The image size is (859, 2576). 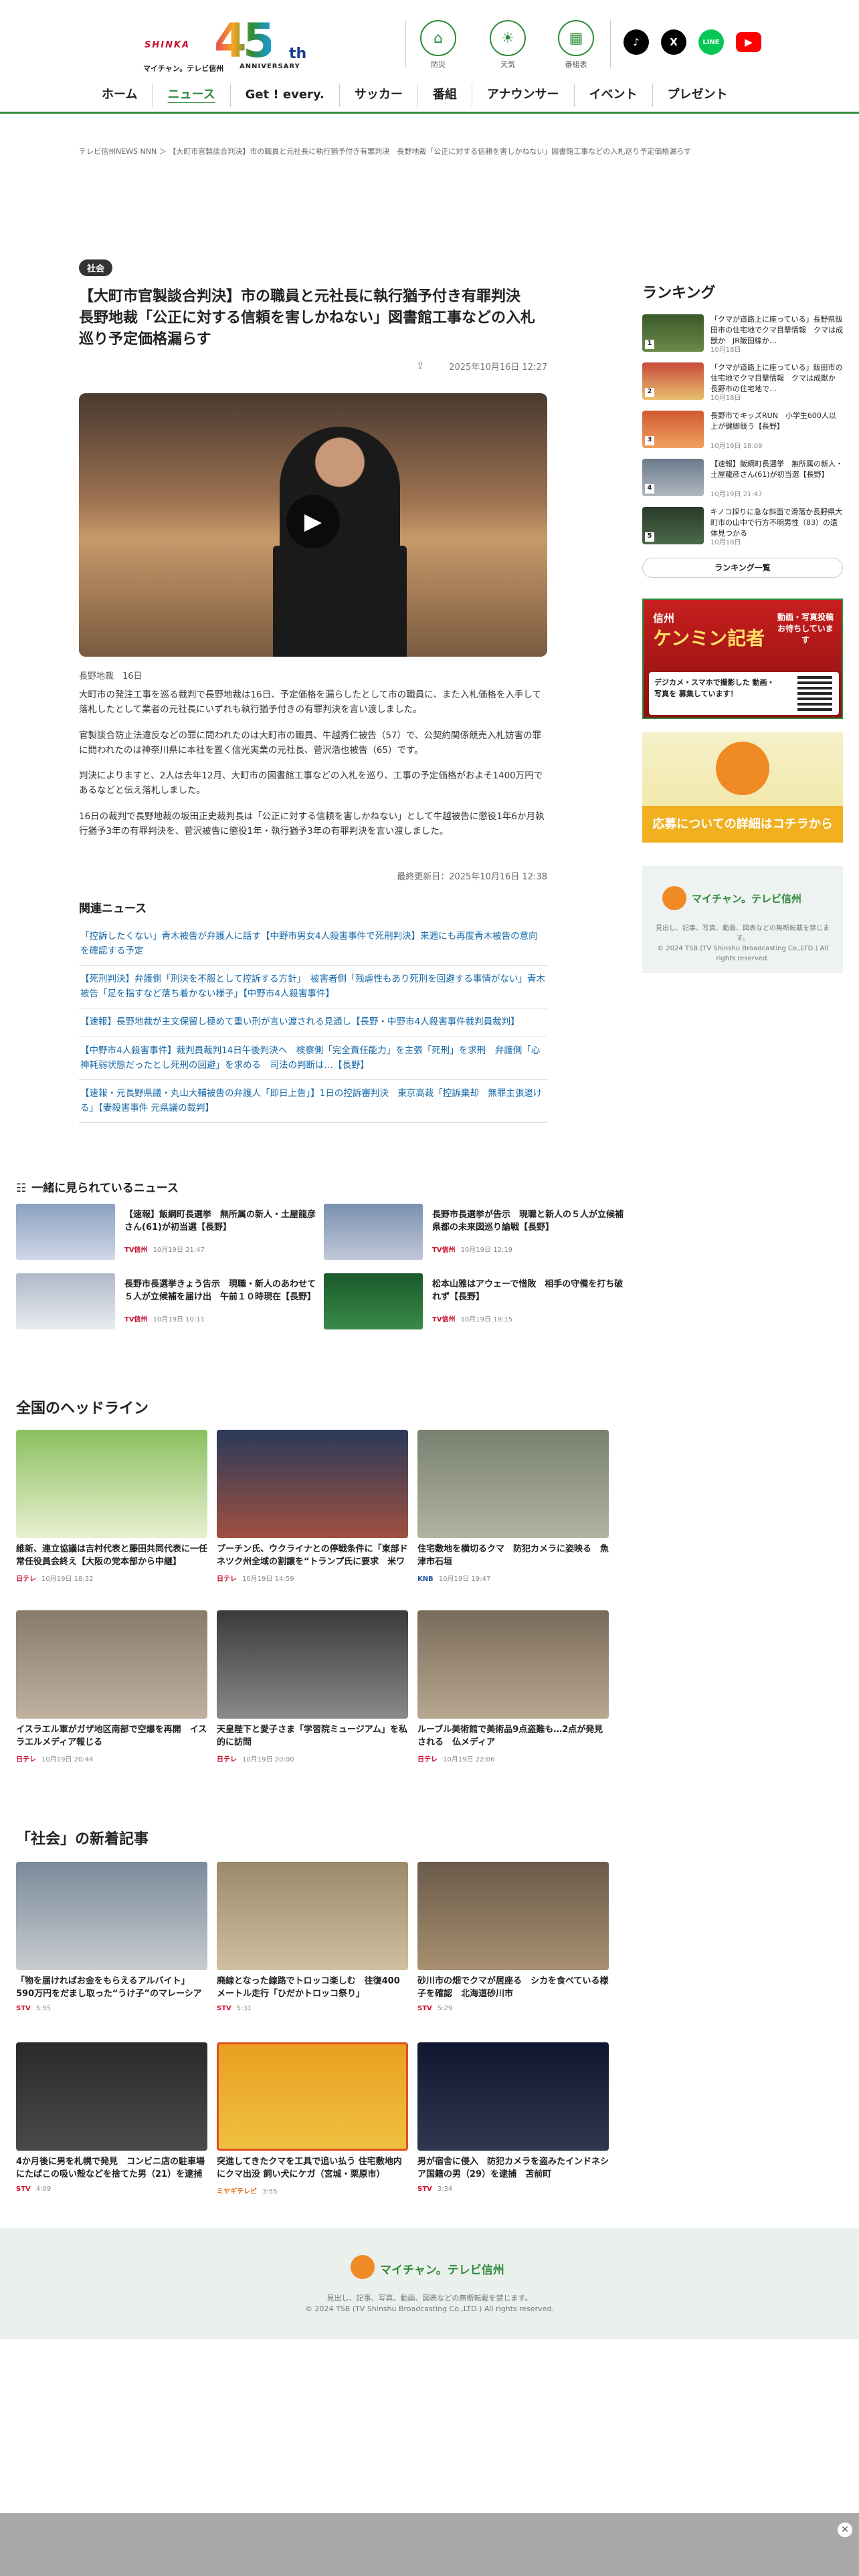 What do you see at coordinates (523, 95) in the screenshot?
I see `nav-announcers: アナウンサー` at bounding box center [523, 95].